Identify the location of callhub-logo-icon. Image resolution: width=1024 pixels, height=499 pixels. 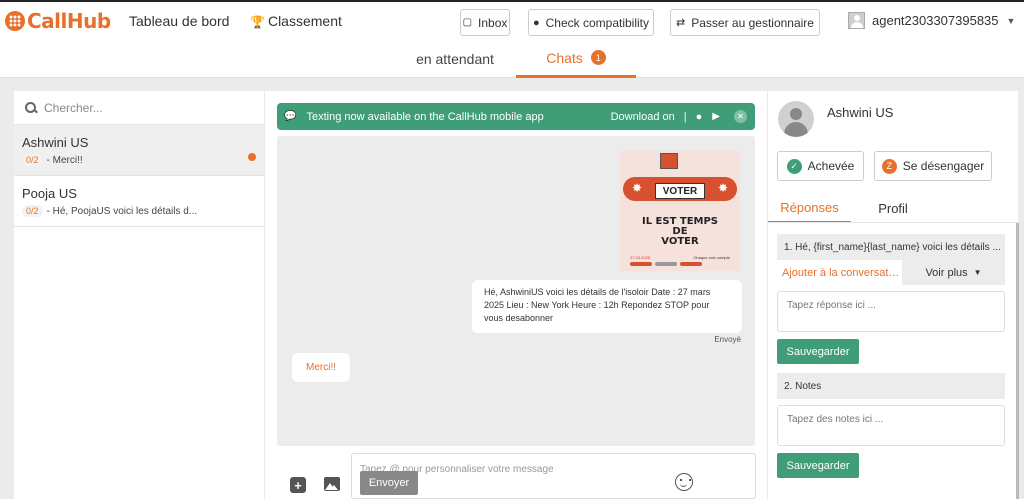
(15, 21).